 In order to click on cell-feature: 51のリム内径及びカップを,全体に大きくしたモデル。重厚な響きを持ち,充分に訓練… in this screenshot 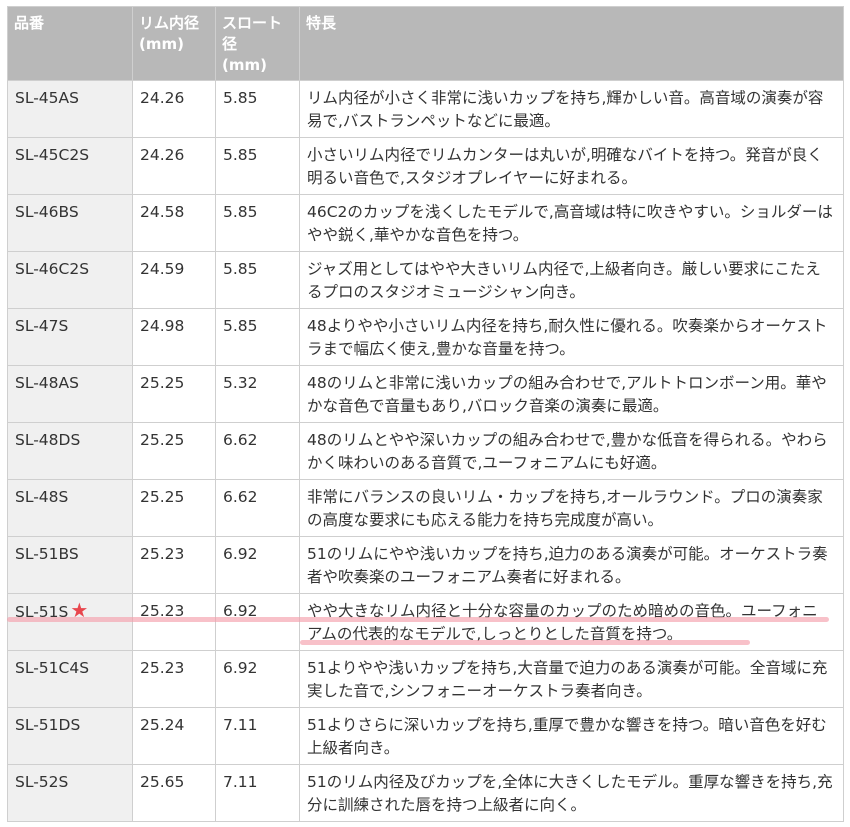, I will do `click(571, 793)`.